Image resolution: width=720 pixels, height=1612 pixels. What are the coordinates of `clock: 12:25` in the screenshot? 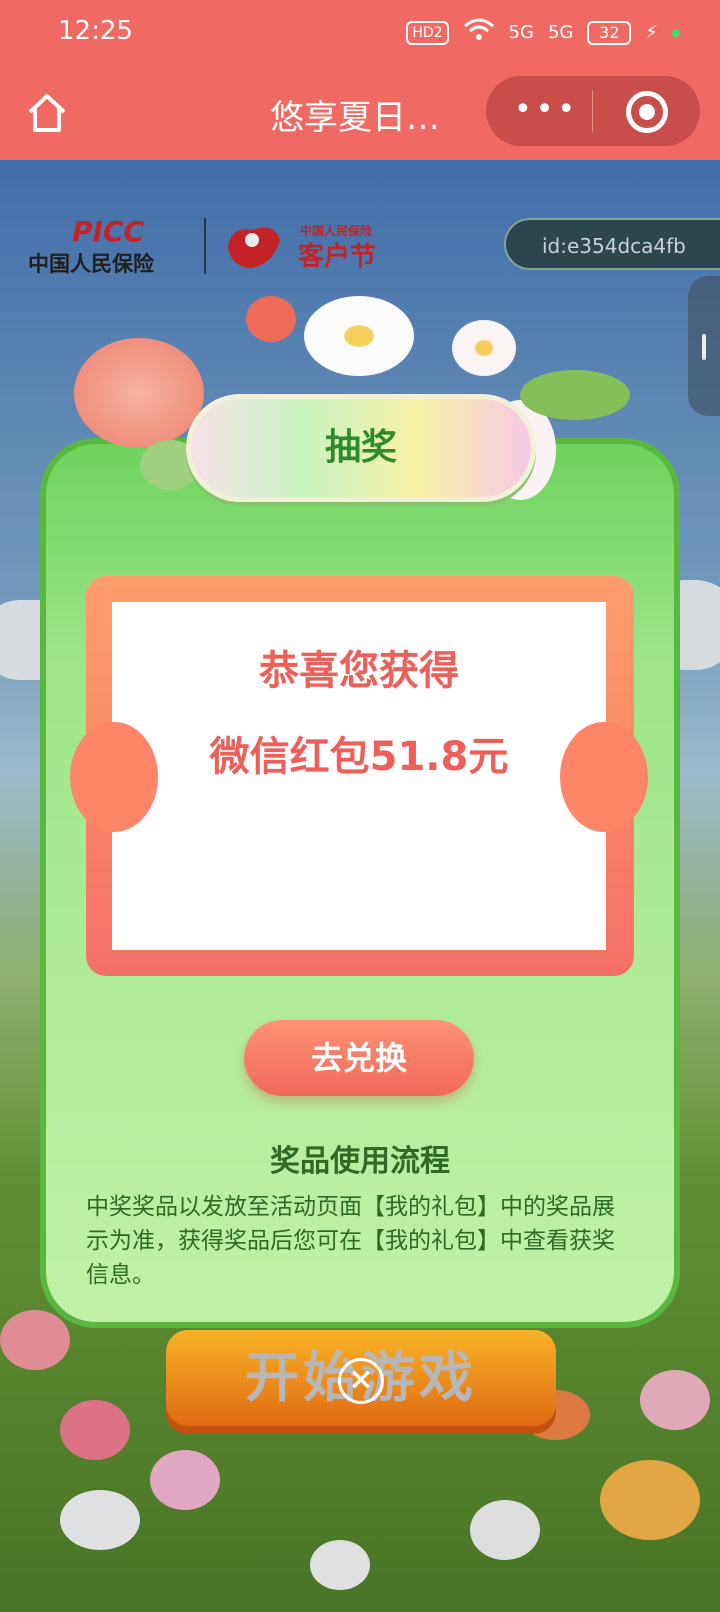 It's located at (95, 31).